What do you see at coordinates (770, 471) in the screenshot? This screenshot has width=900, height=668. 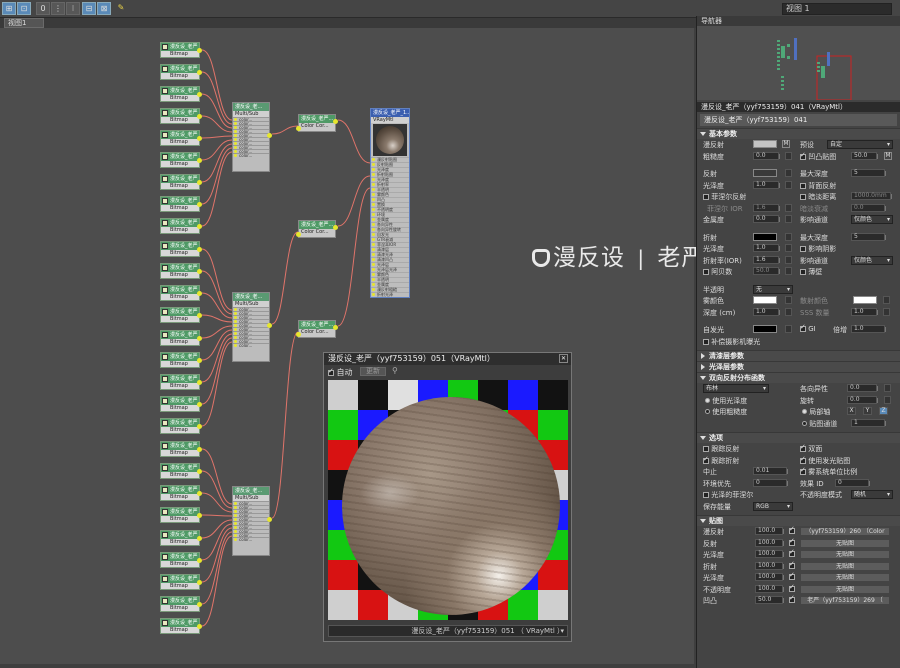 I see `cutoff-spinner: 0.01` at bounding box center [770, 471].